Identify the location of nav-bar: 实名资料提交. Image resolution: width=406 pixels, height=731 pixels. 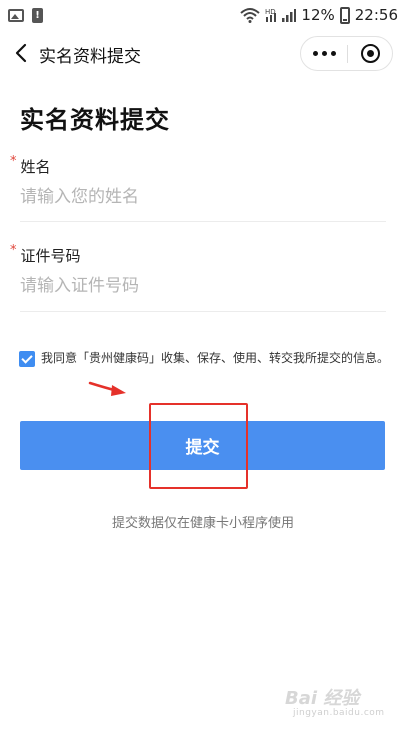
(203, 53).